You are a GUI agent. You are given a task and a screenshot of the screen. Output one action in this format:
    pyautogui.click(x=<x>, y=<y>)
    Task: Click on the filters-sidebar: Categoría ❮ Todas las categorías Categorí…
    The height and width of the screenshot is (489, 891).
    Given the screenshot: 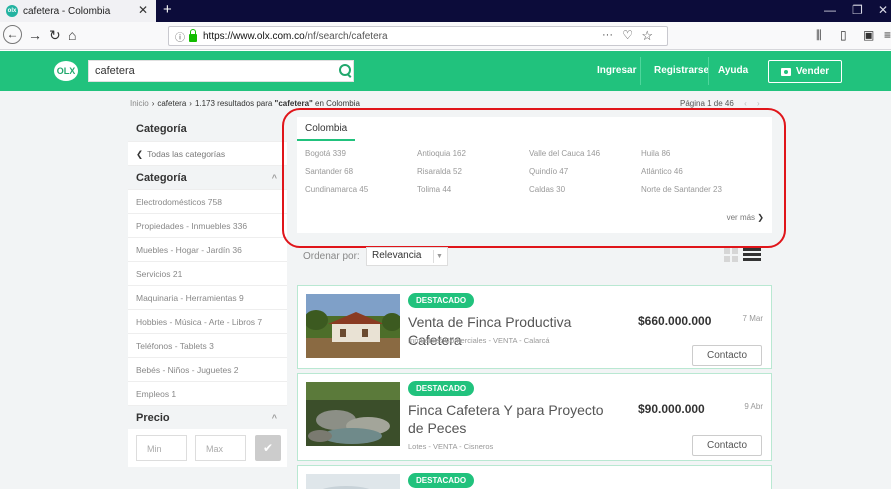 What is the action you would take?
    pyautogui.click(x=207, y=292)
    